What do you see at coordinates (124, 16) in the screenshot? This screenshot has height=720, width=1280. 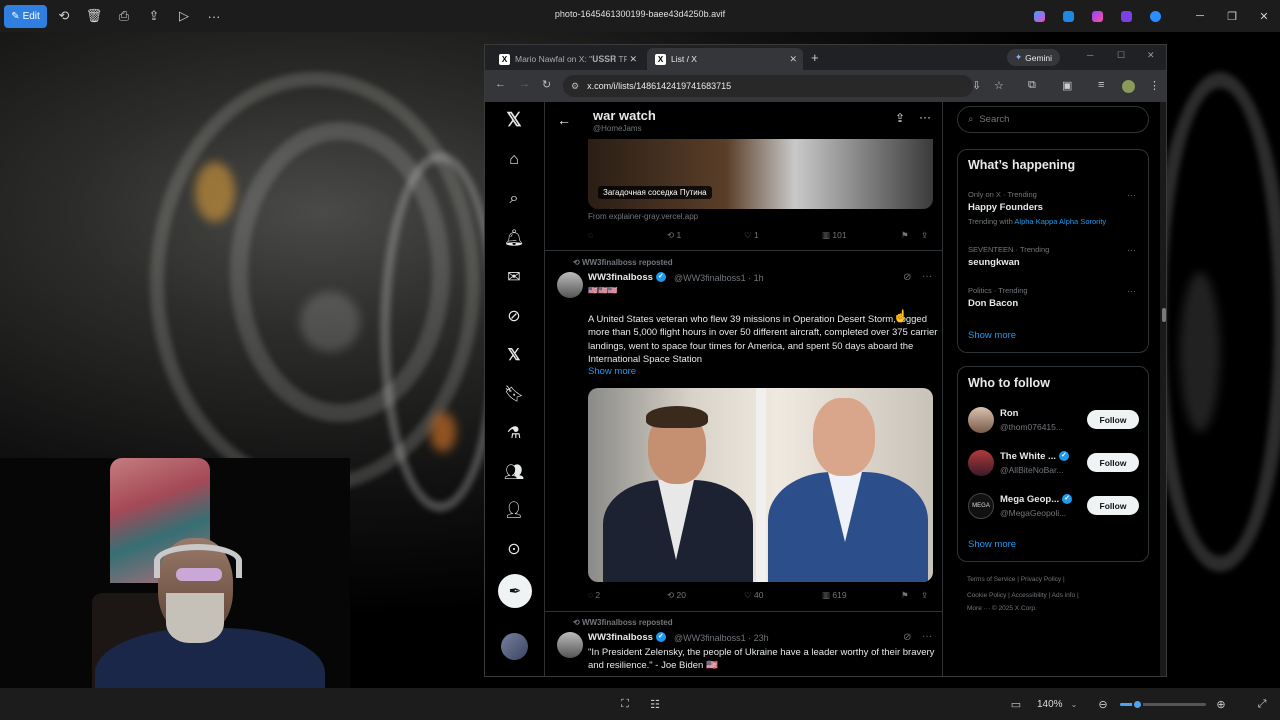 I see `print-icon: ⎙` at bounding box center [124, 16].